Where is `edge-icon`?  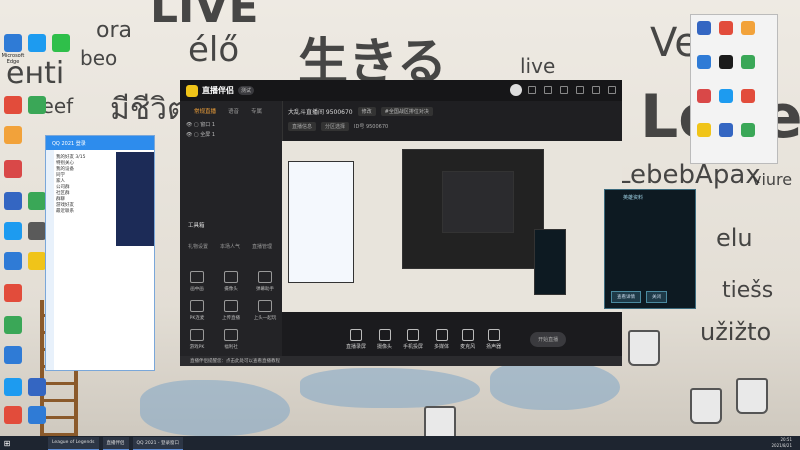 edge-icon is located at coordinates (13, 43).